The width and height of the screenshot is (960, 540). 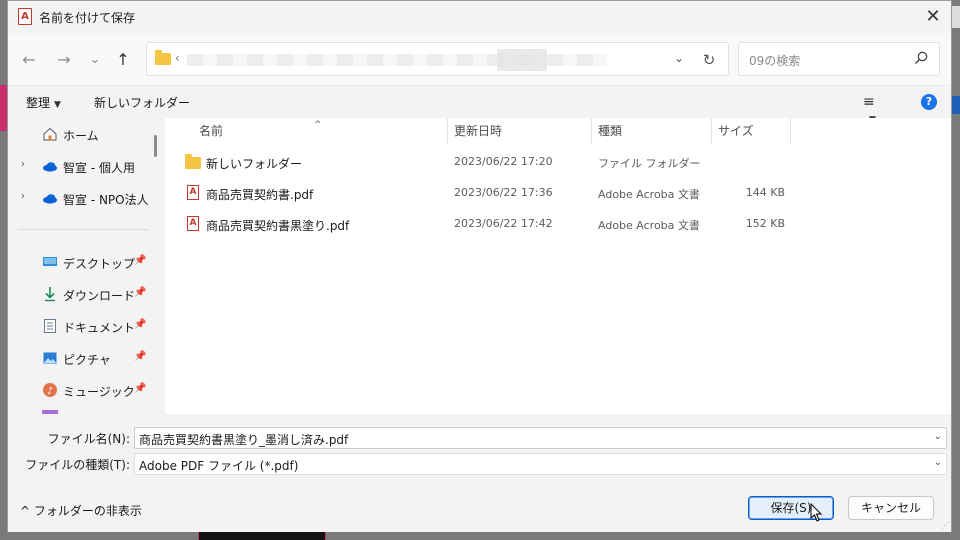 I want to click on nav-item-label: 智宣 - NPO法人, so click(x=106, y=200).